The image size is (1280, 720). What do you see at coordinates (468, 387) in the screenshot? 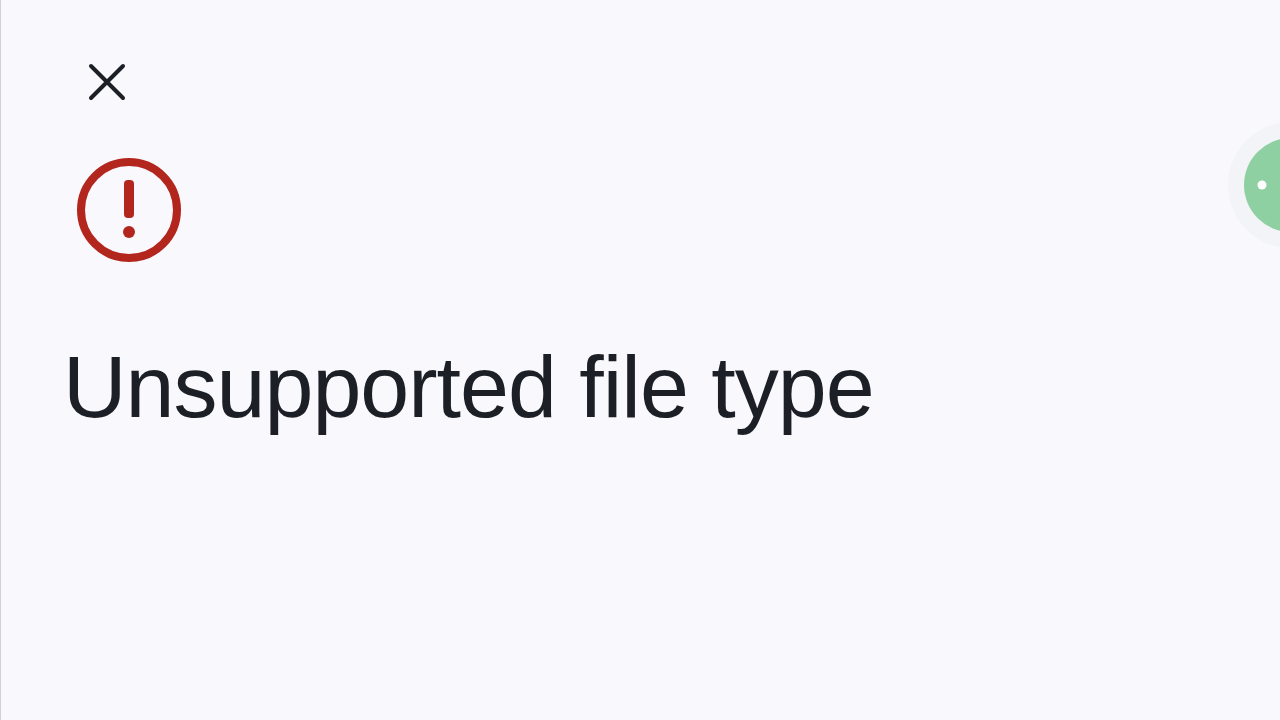
I see `error-title: Unsupported file type` at bounding box center [468, 387].